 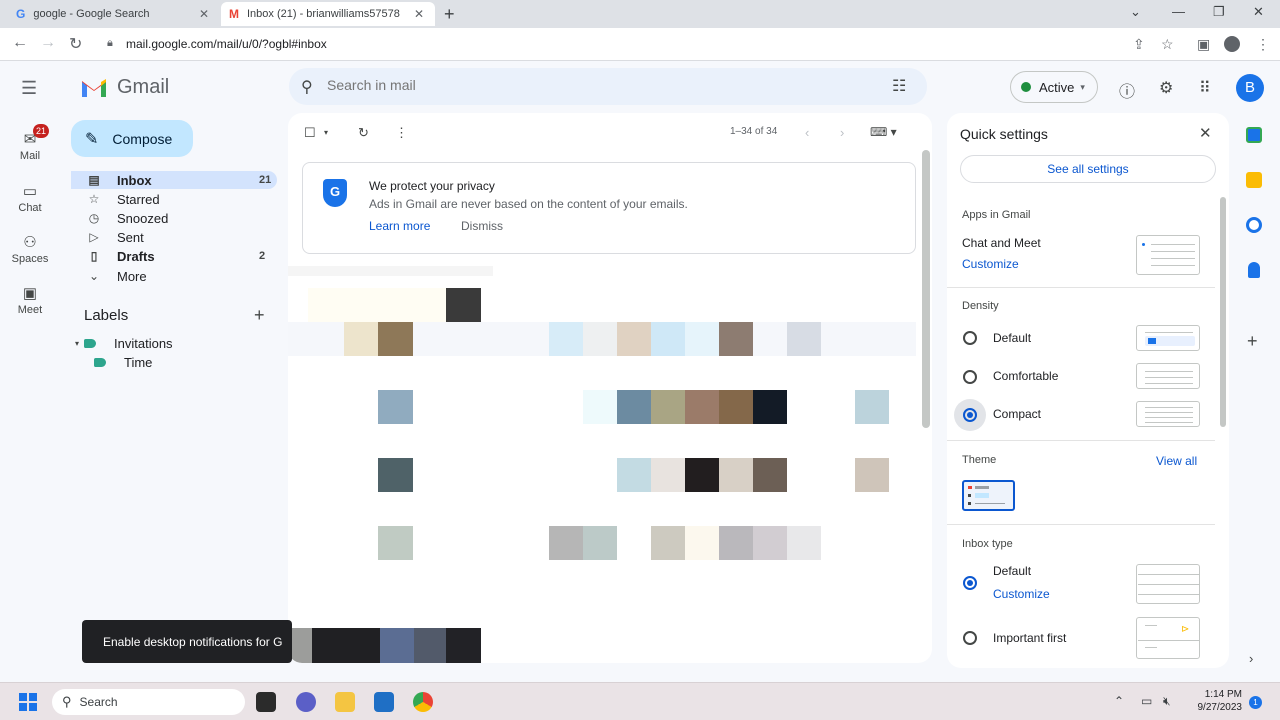 I want to click on search-input, so click(x=597, y=85).